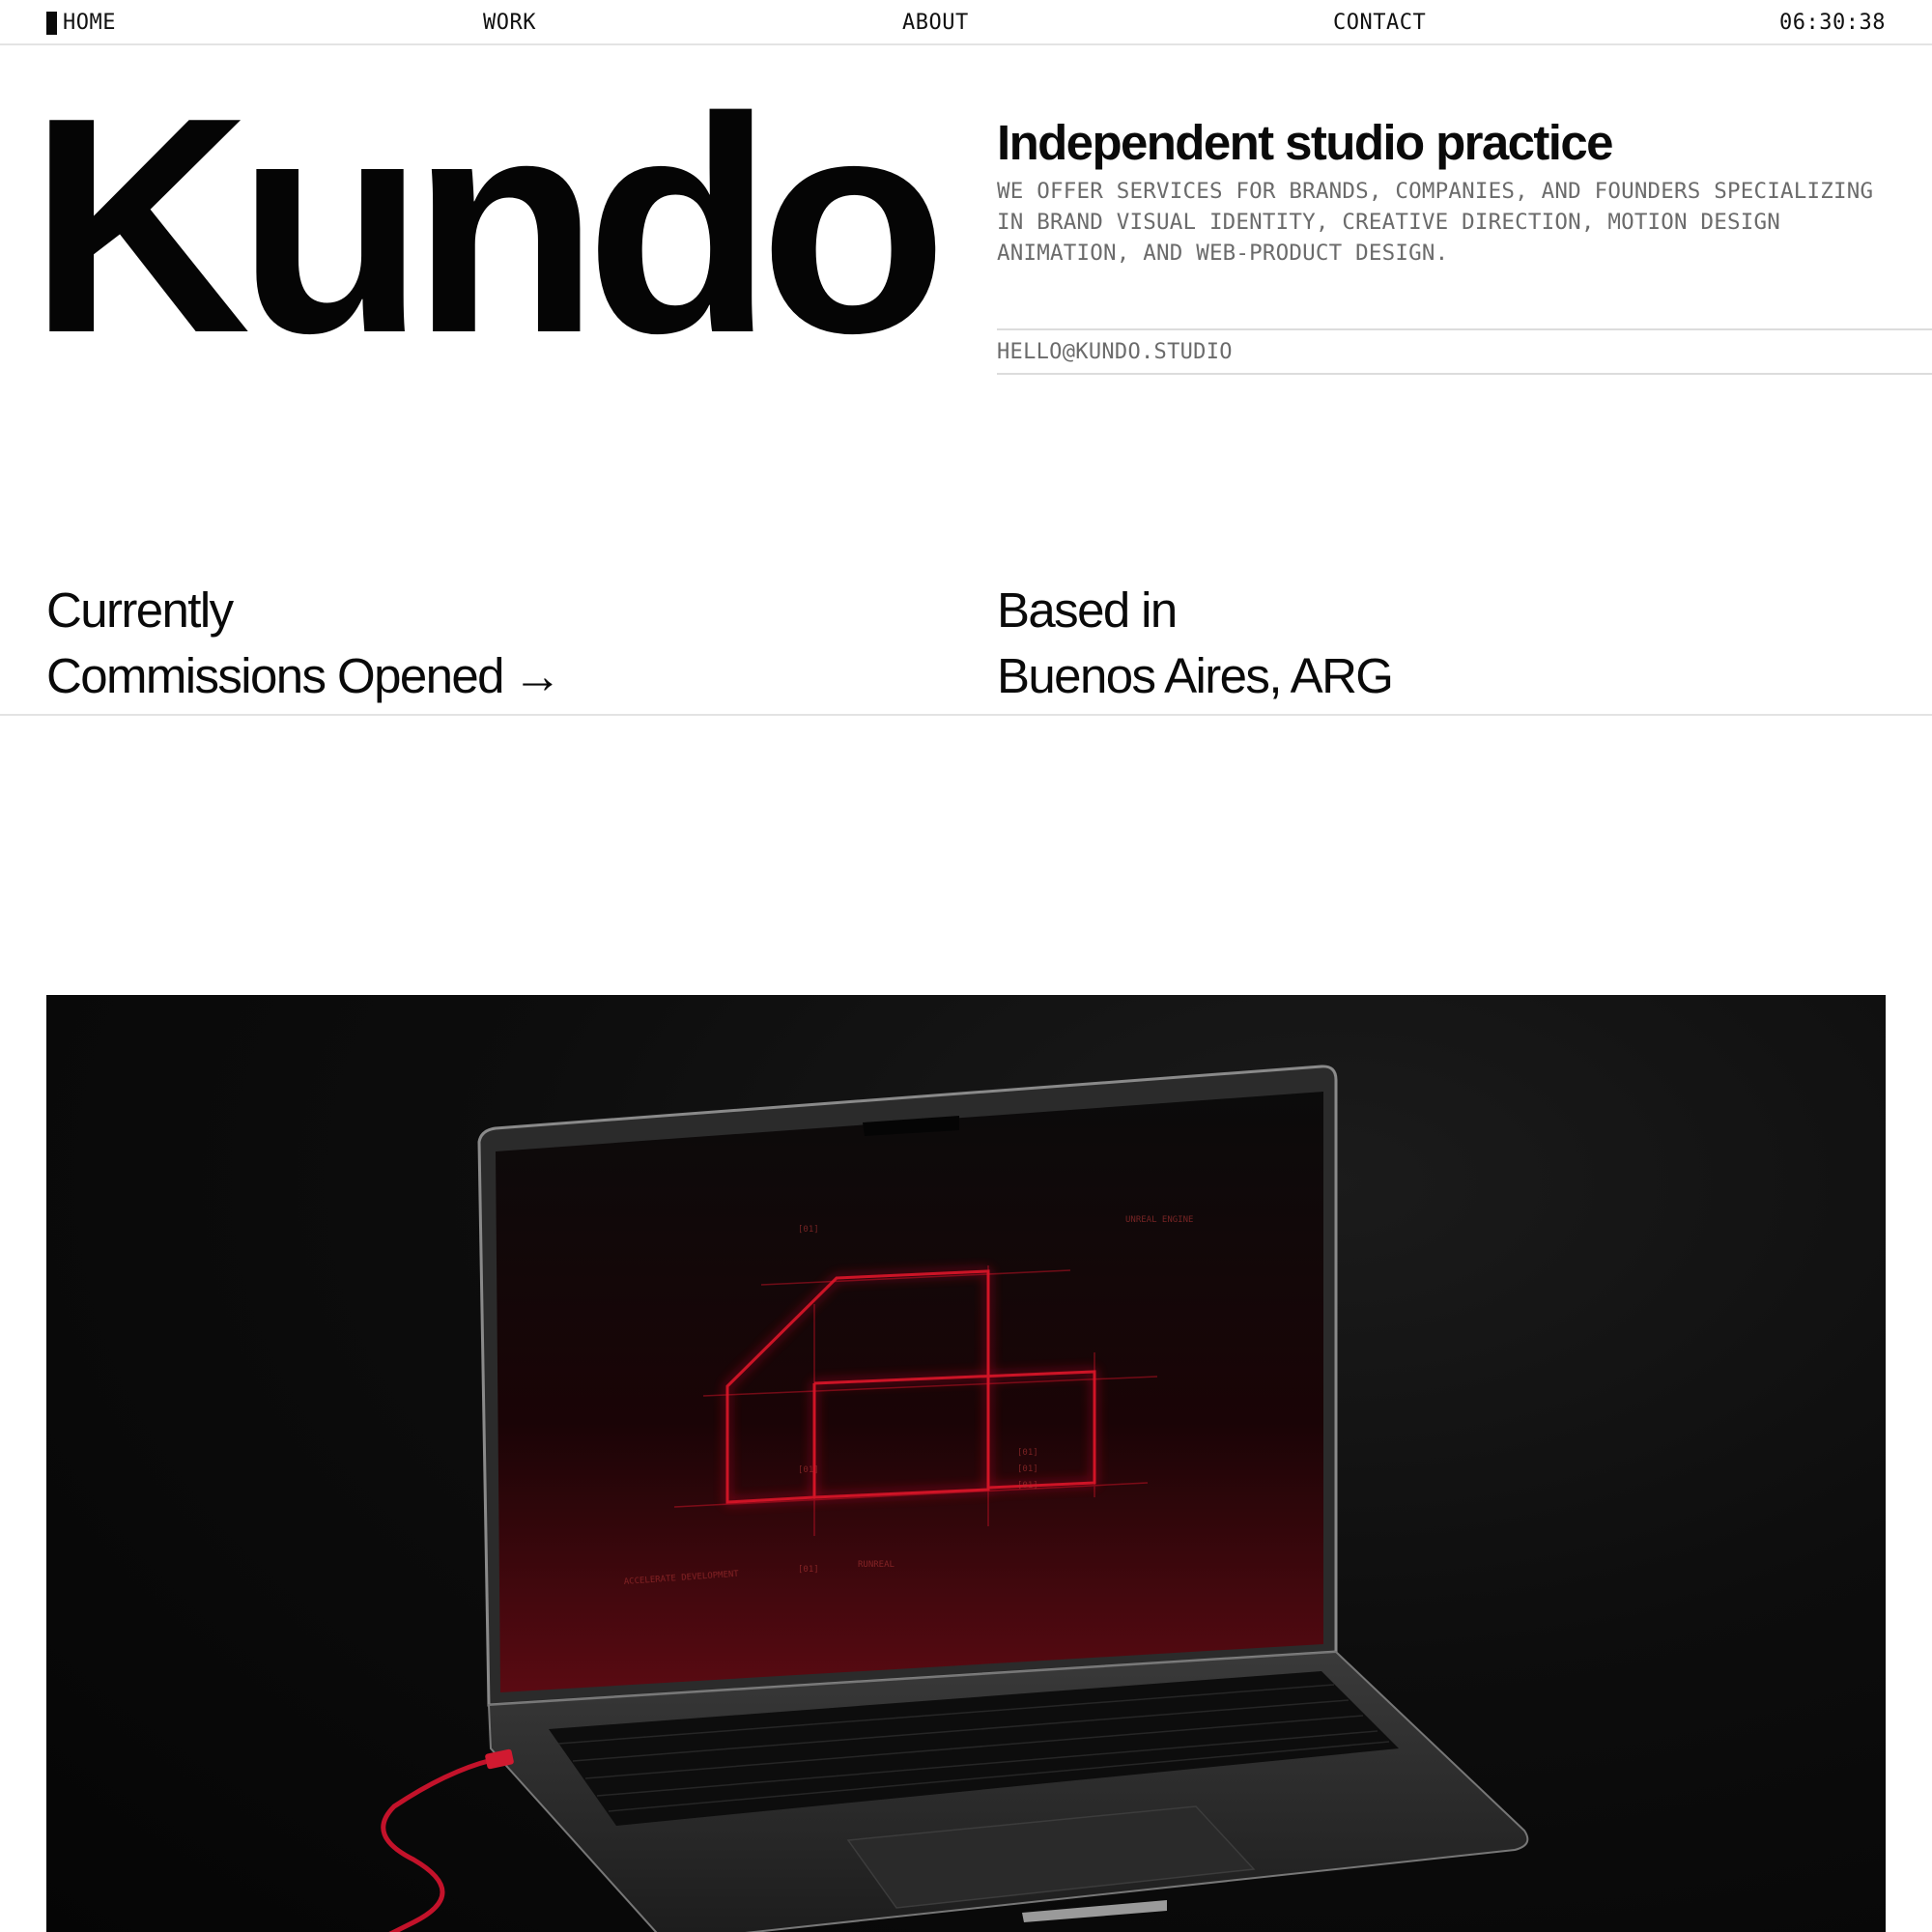 The height and width of the screenshot is (1932, 1932). I want to click on front-lip, so click(1094, 1911).